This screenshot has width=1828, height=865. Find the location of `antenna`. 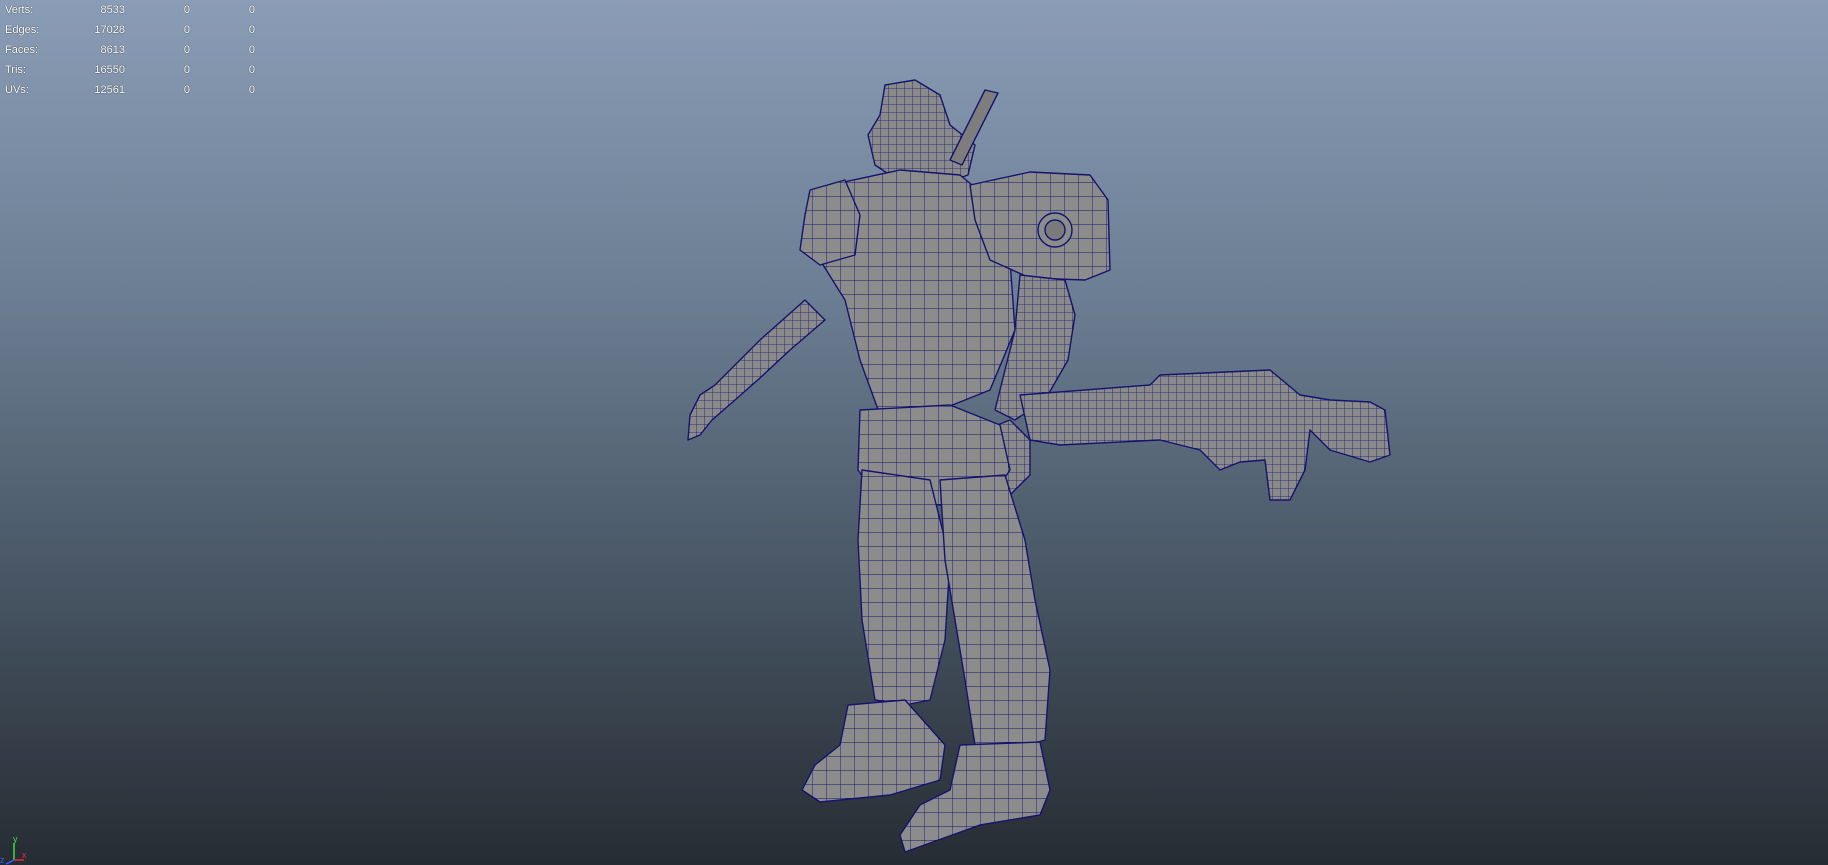

antenna is located at coordinates (974, 127).